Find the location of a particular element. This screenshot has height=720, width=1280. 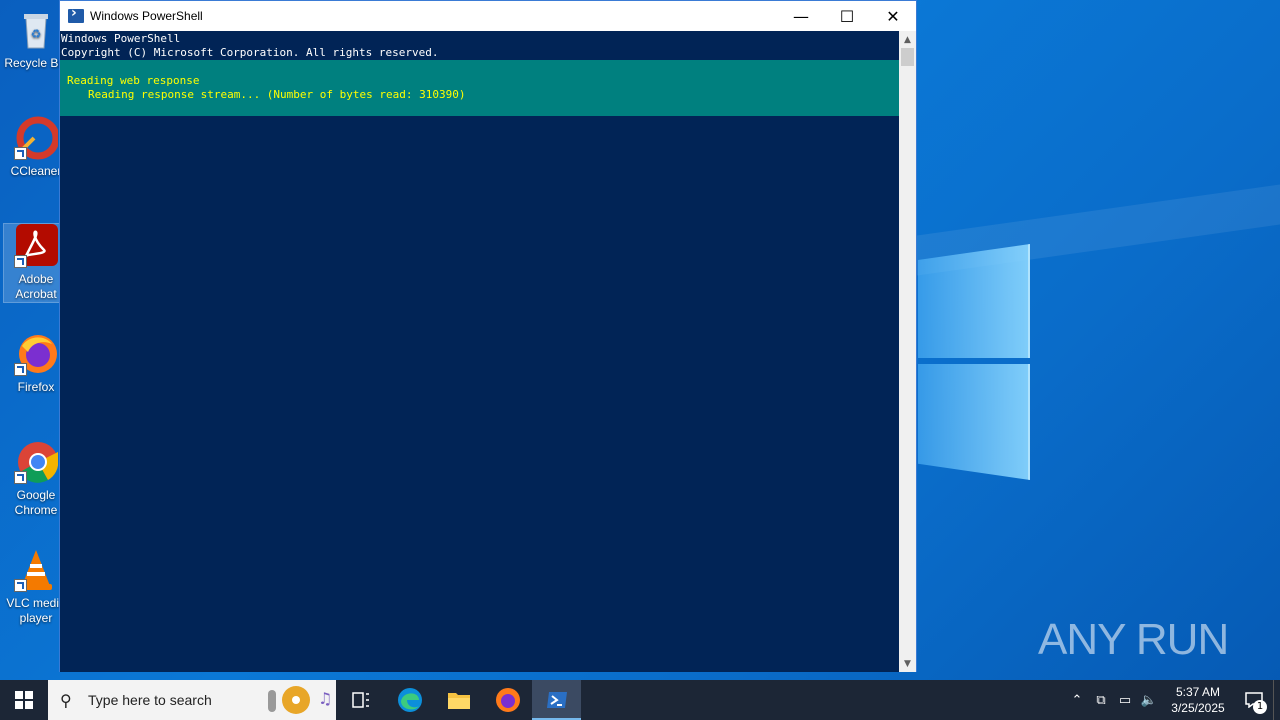

vlc-icon is located at coordinates (36, 570).